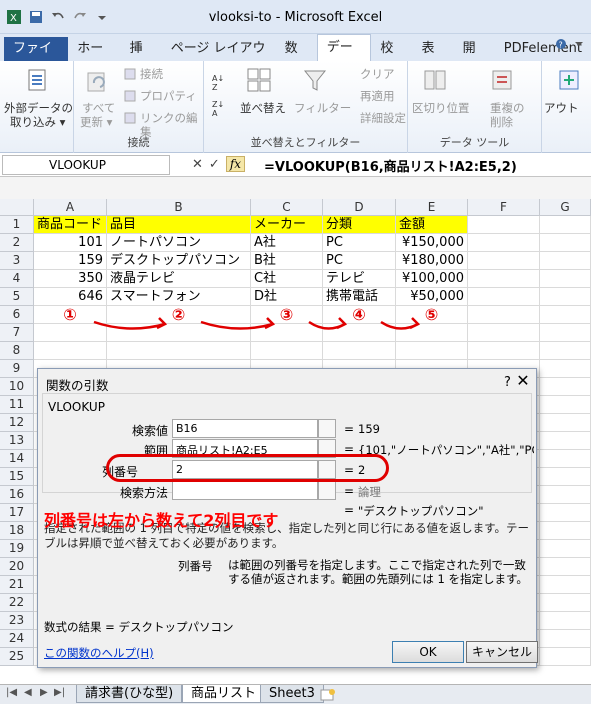  What do you see at coordinates (37, 122) in the screenshot?
I see `external-data-label2: 取り込み ▾` at bounding box center [37, 122].